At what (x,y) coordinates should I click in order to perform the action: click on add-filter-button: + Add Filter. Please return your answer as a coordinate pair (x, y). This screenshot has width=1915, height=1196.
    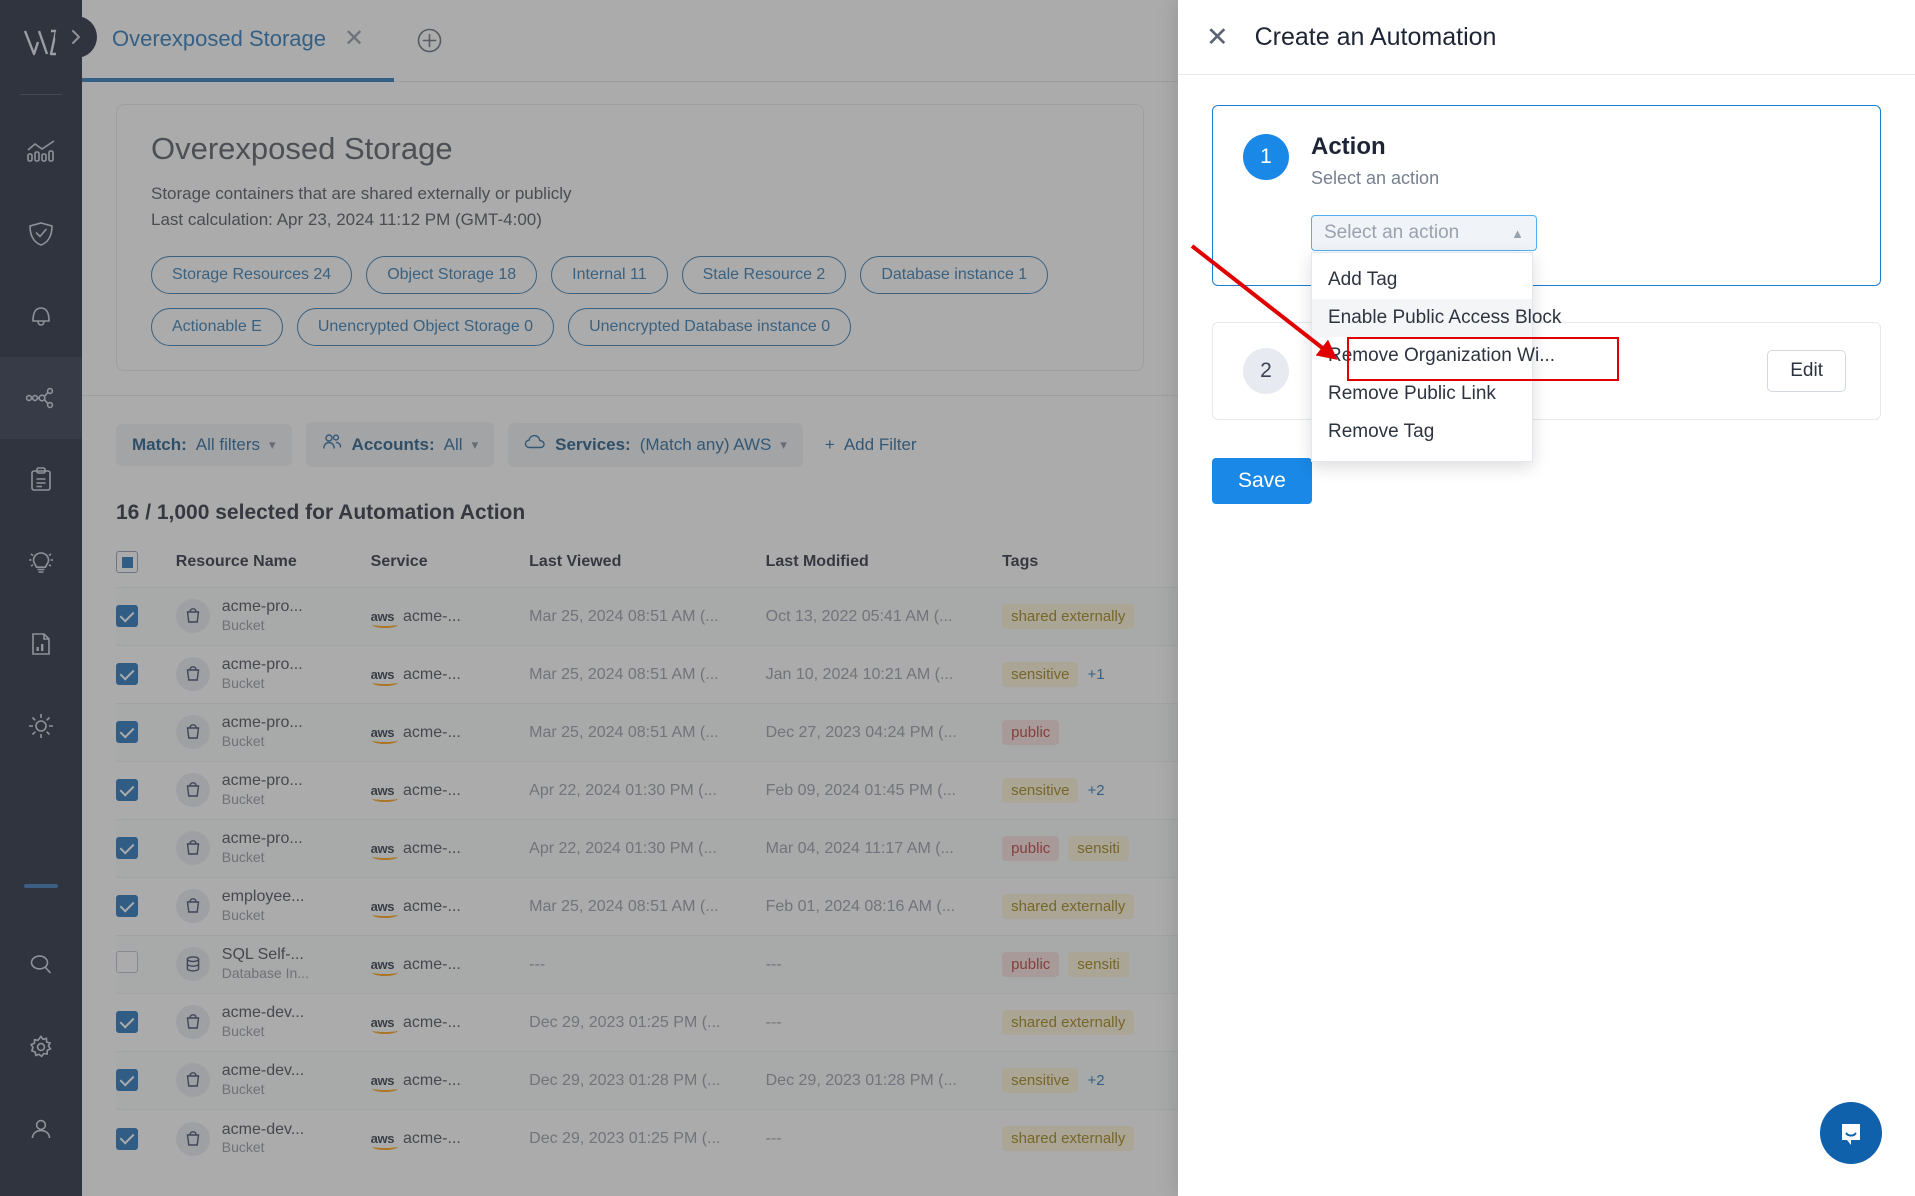
    Looking at the image, I should click on (871, 445).